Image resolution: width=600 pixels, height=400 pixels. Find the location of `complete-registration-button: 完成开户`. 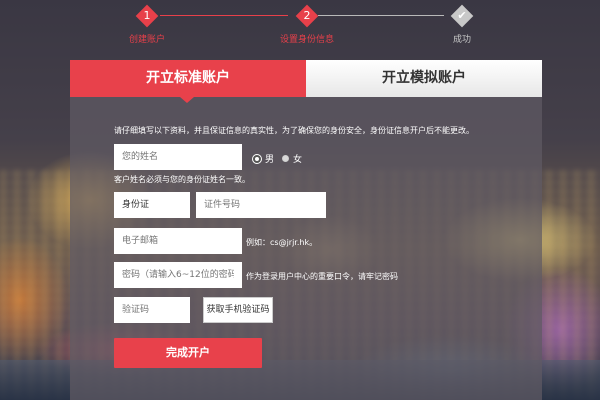

complete-registration-button: 完成开户 is located at coordinates (188, 353).